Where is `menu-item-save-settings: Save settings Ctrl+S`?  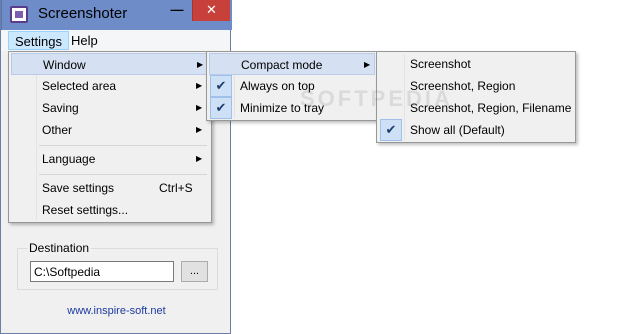
menu-item-save-settings: Save settings Ctrl+S is located at coordinates (110, 188).